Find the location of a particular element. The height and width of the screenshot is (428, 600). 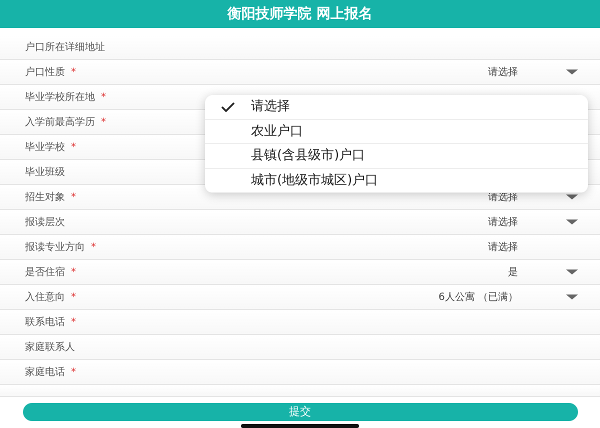

field-label: 户口所在详细地址 is located at coordinates (65, 47).